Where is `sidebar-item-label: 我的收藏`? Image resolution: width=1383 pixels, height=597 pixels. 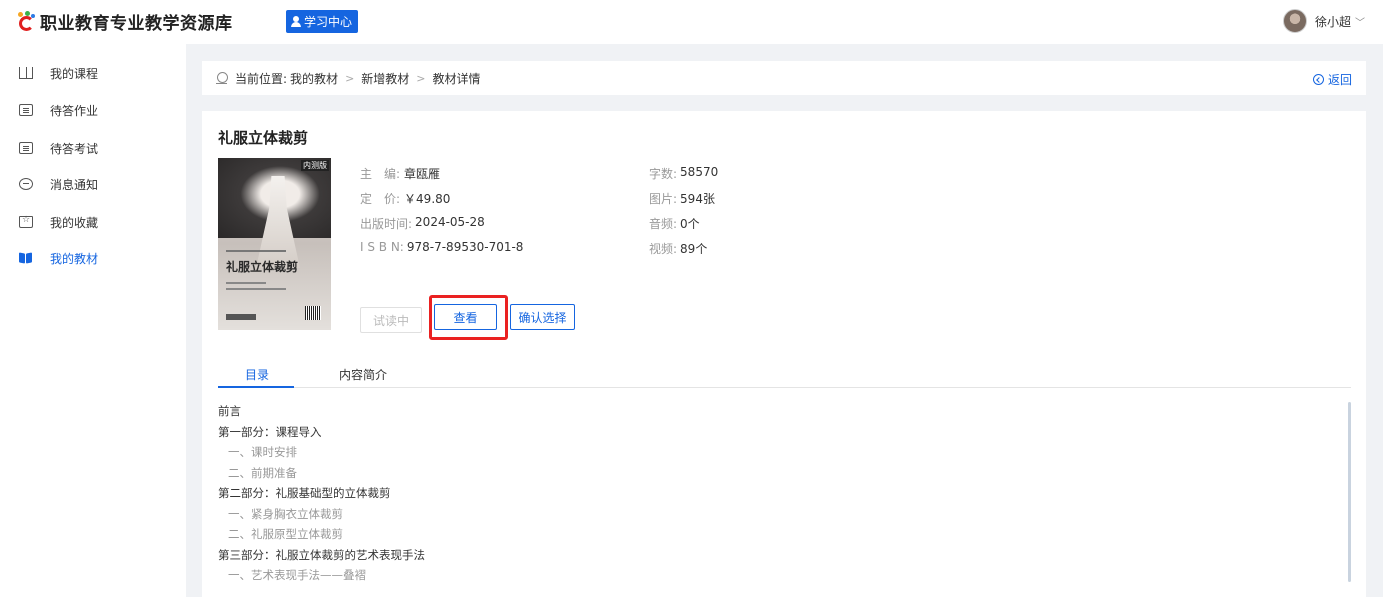
sidebar-item-label: 我的收藏 is located at coordinates (74, 222).